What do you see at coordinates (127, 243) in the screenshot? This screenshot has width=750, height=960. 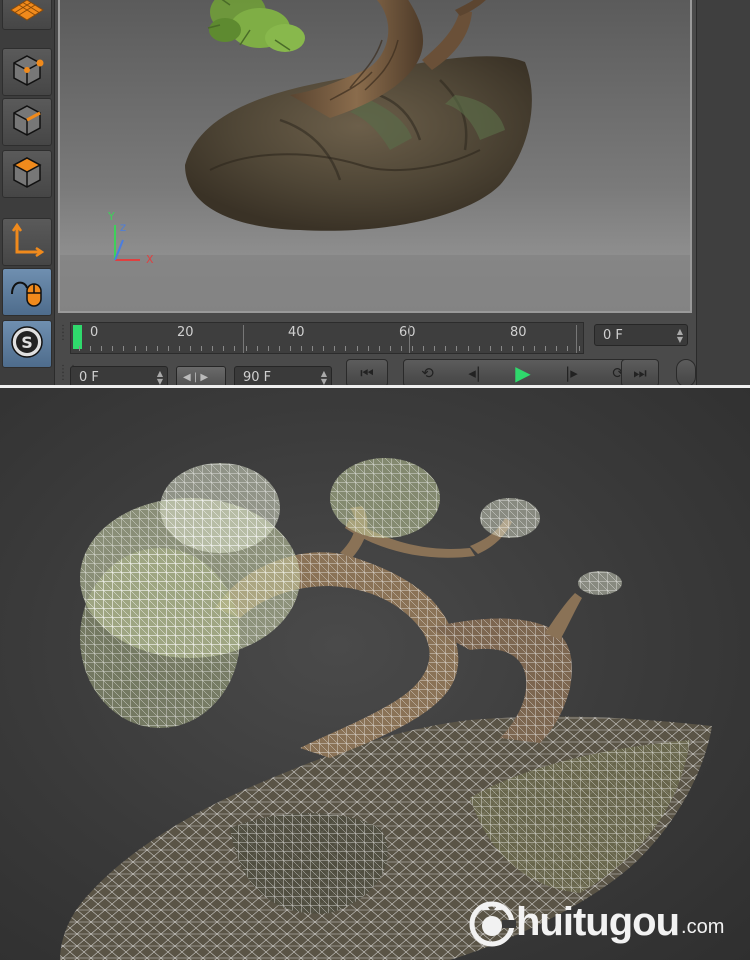 I see `axis-gizmo` at bounding box center [127, 243].